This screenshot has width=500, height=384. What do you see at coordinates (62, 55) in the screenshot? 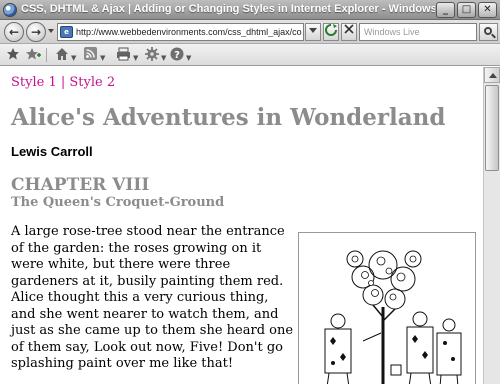
I see `home-icon` at bounding box center [62, 55].